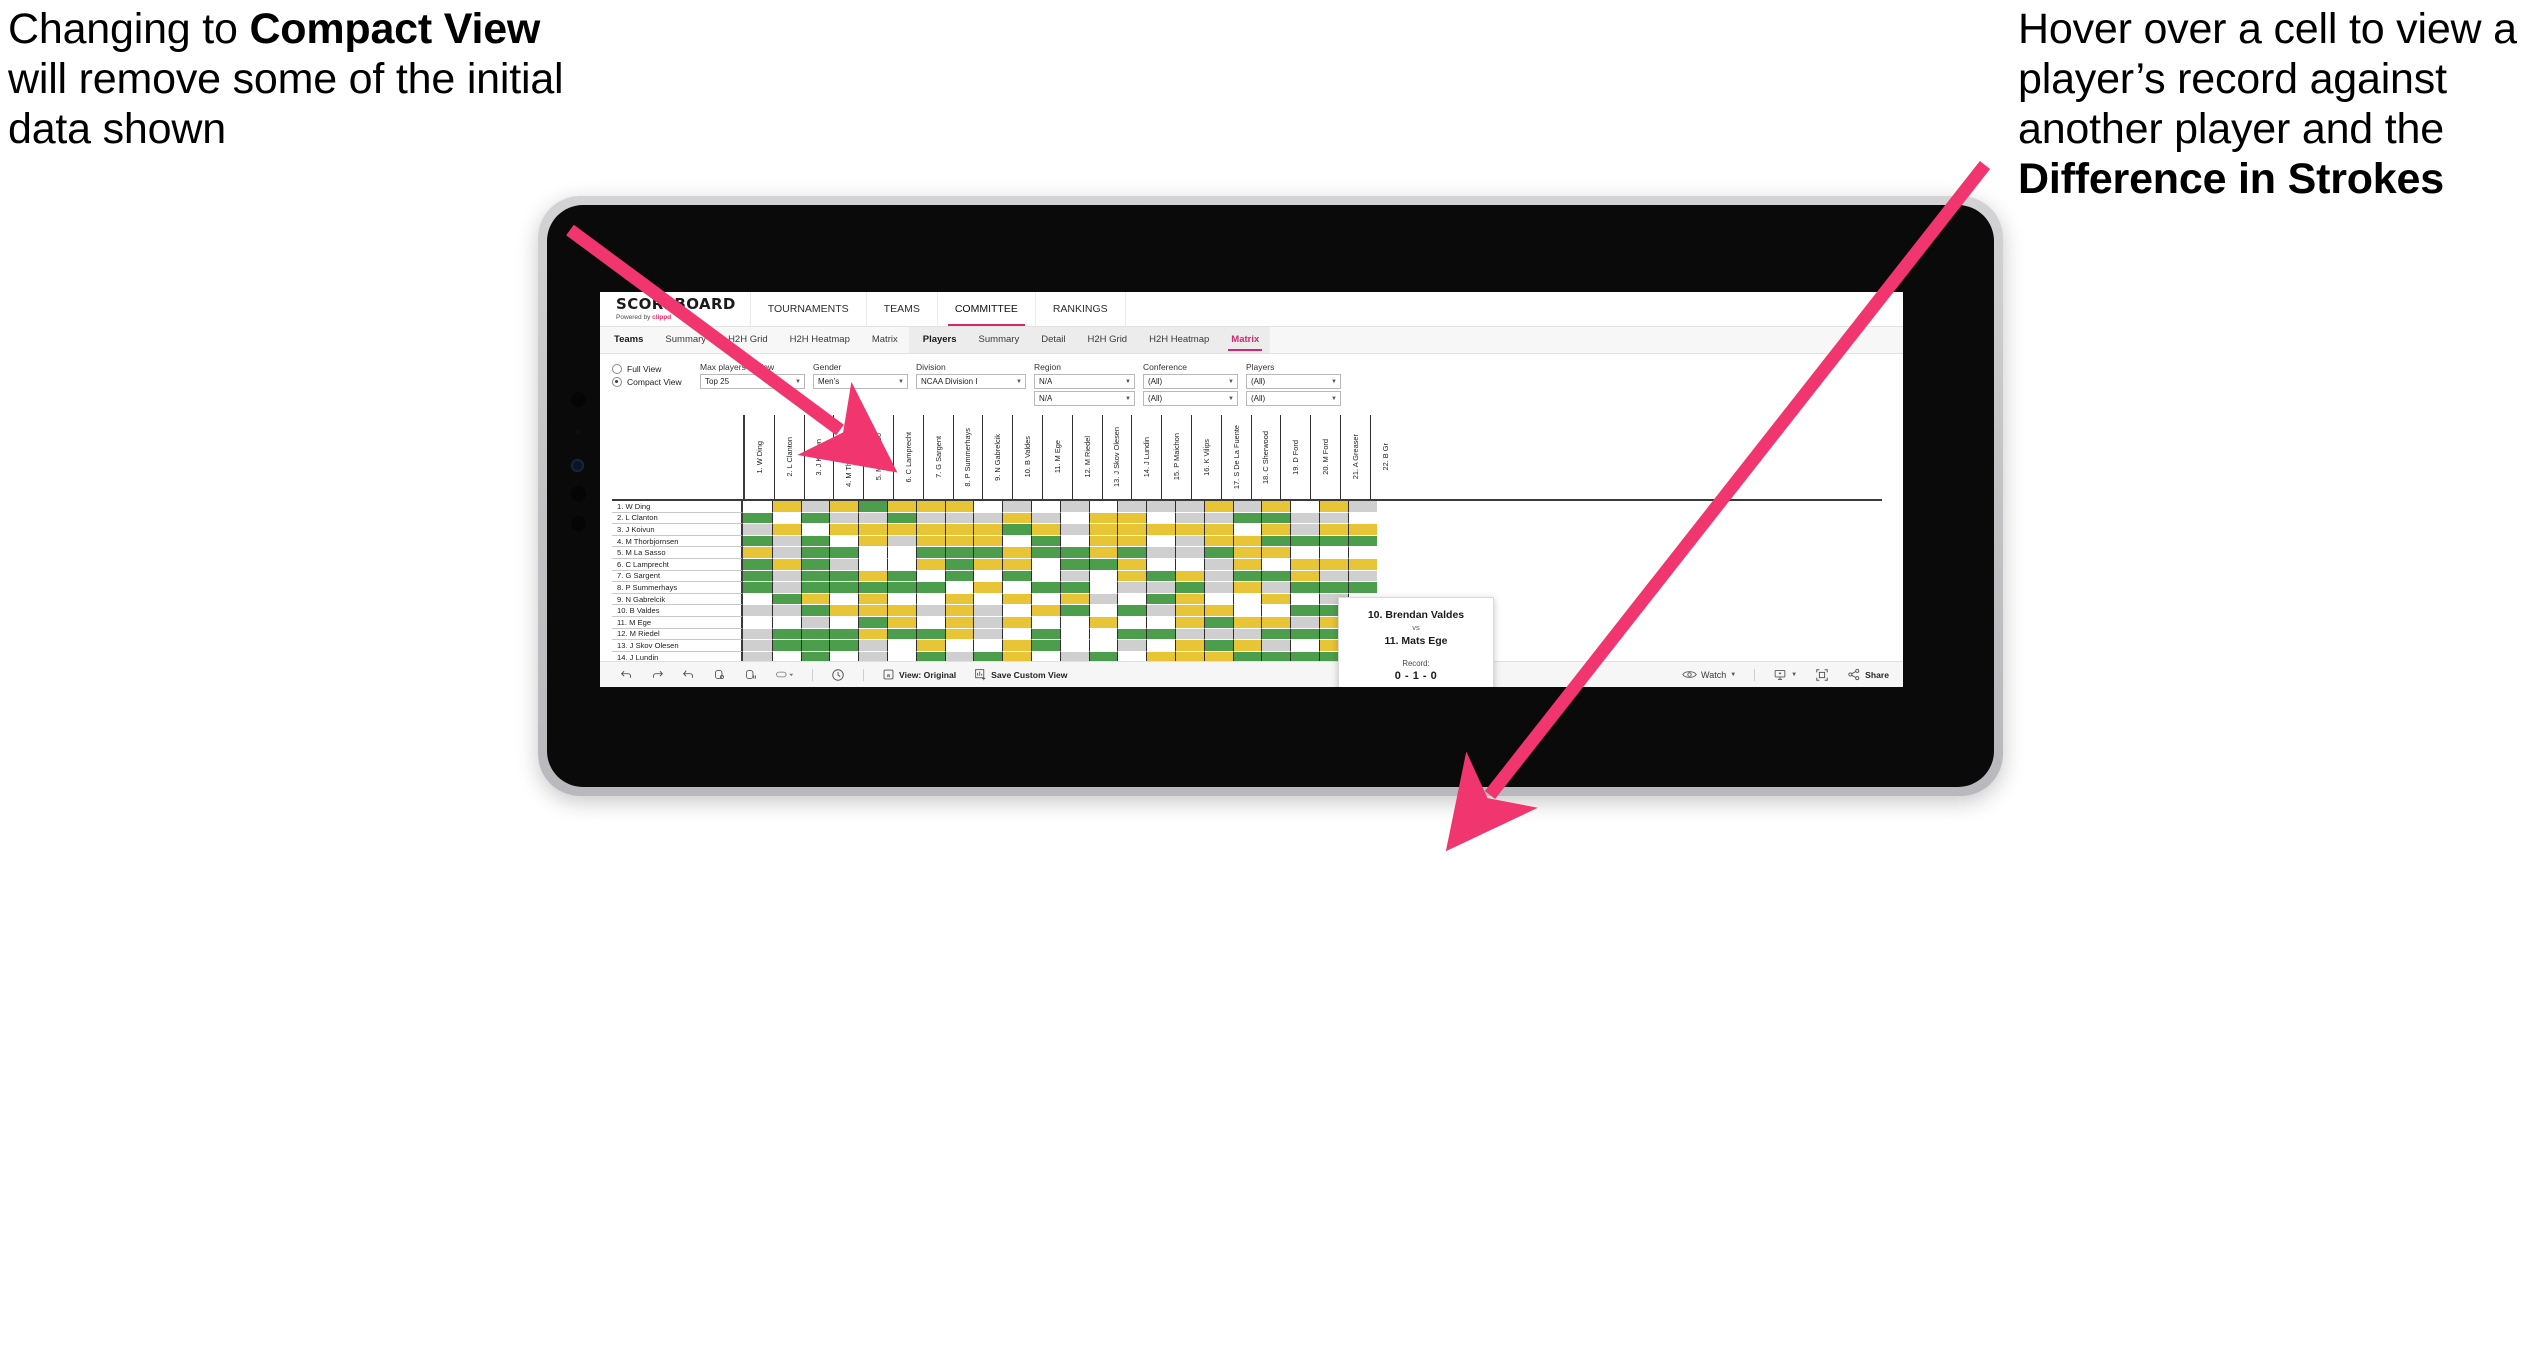 The width and height of the screenshot is (2521, 1356). I want to click on matrix-row-label: 2. L Clanton, so click(677, 518).